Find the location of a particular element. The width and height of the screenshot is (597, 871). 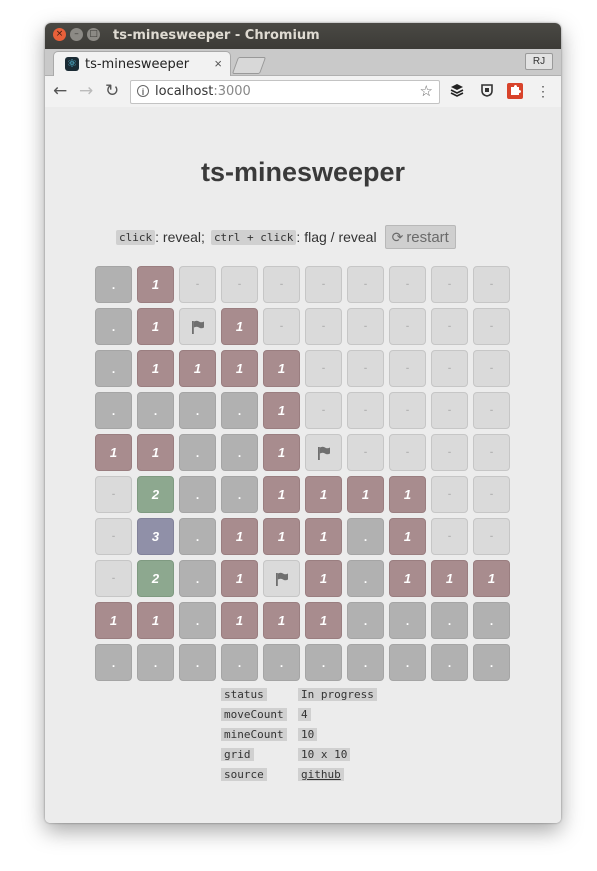

shield-extension-icon is located at coordinates (487, 91).